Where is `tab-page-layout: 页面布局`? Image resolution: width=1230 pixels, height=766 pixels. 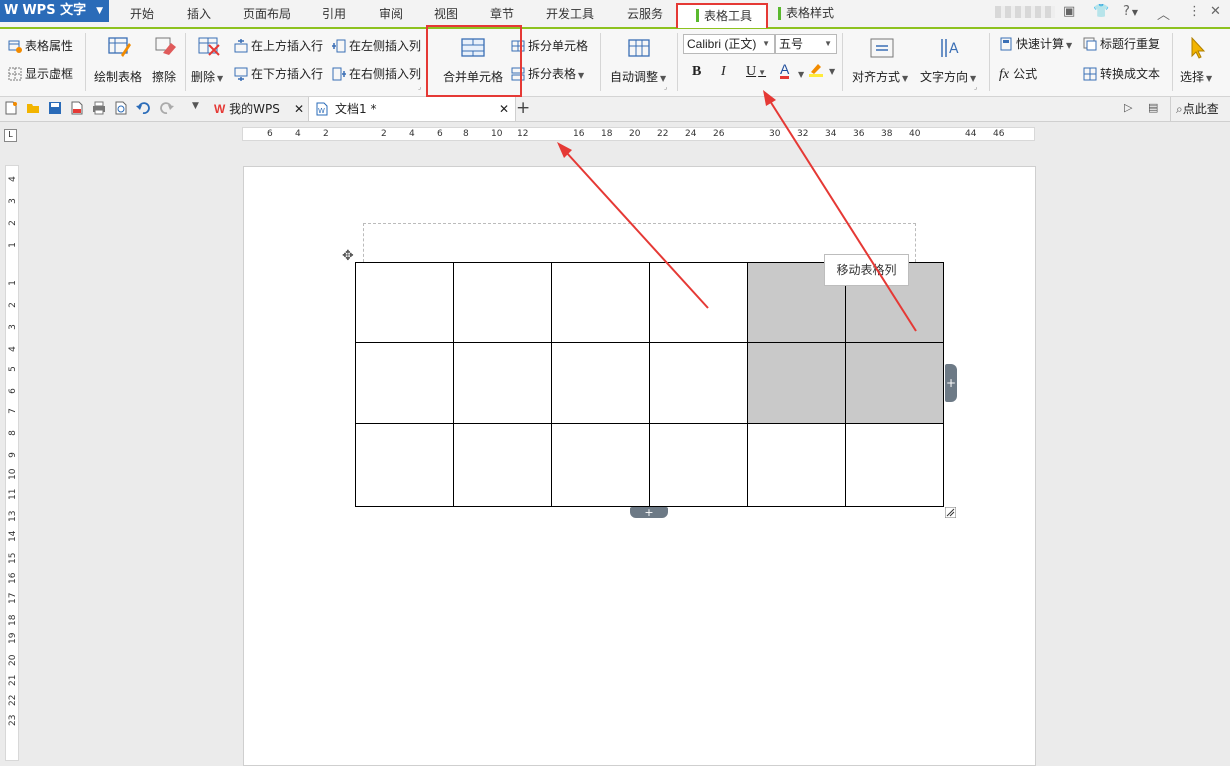
tab-page-layout: 页面布局 is located at coordinates (267, 13).